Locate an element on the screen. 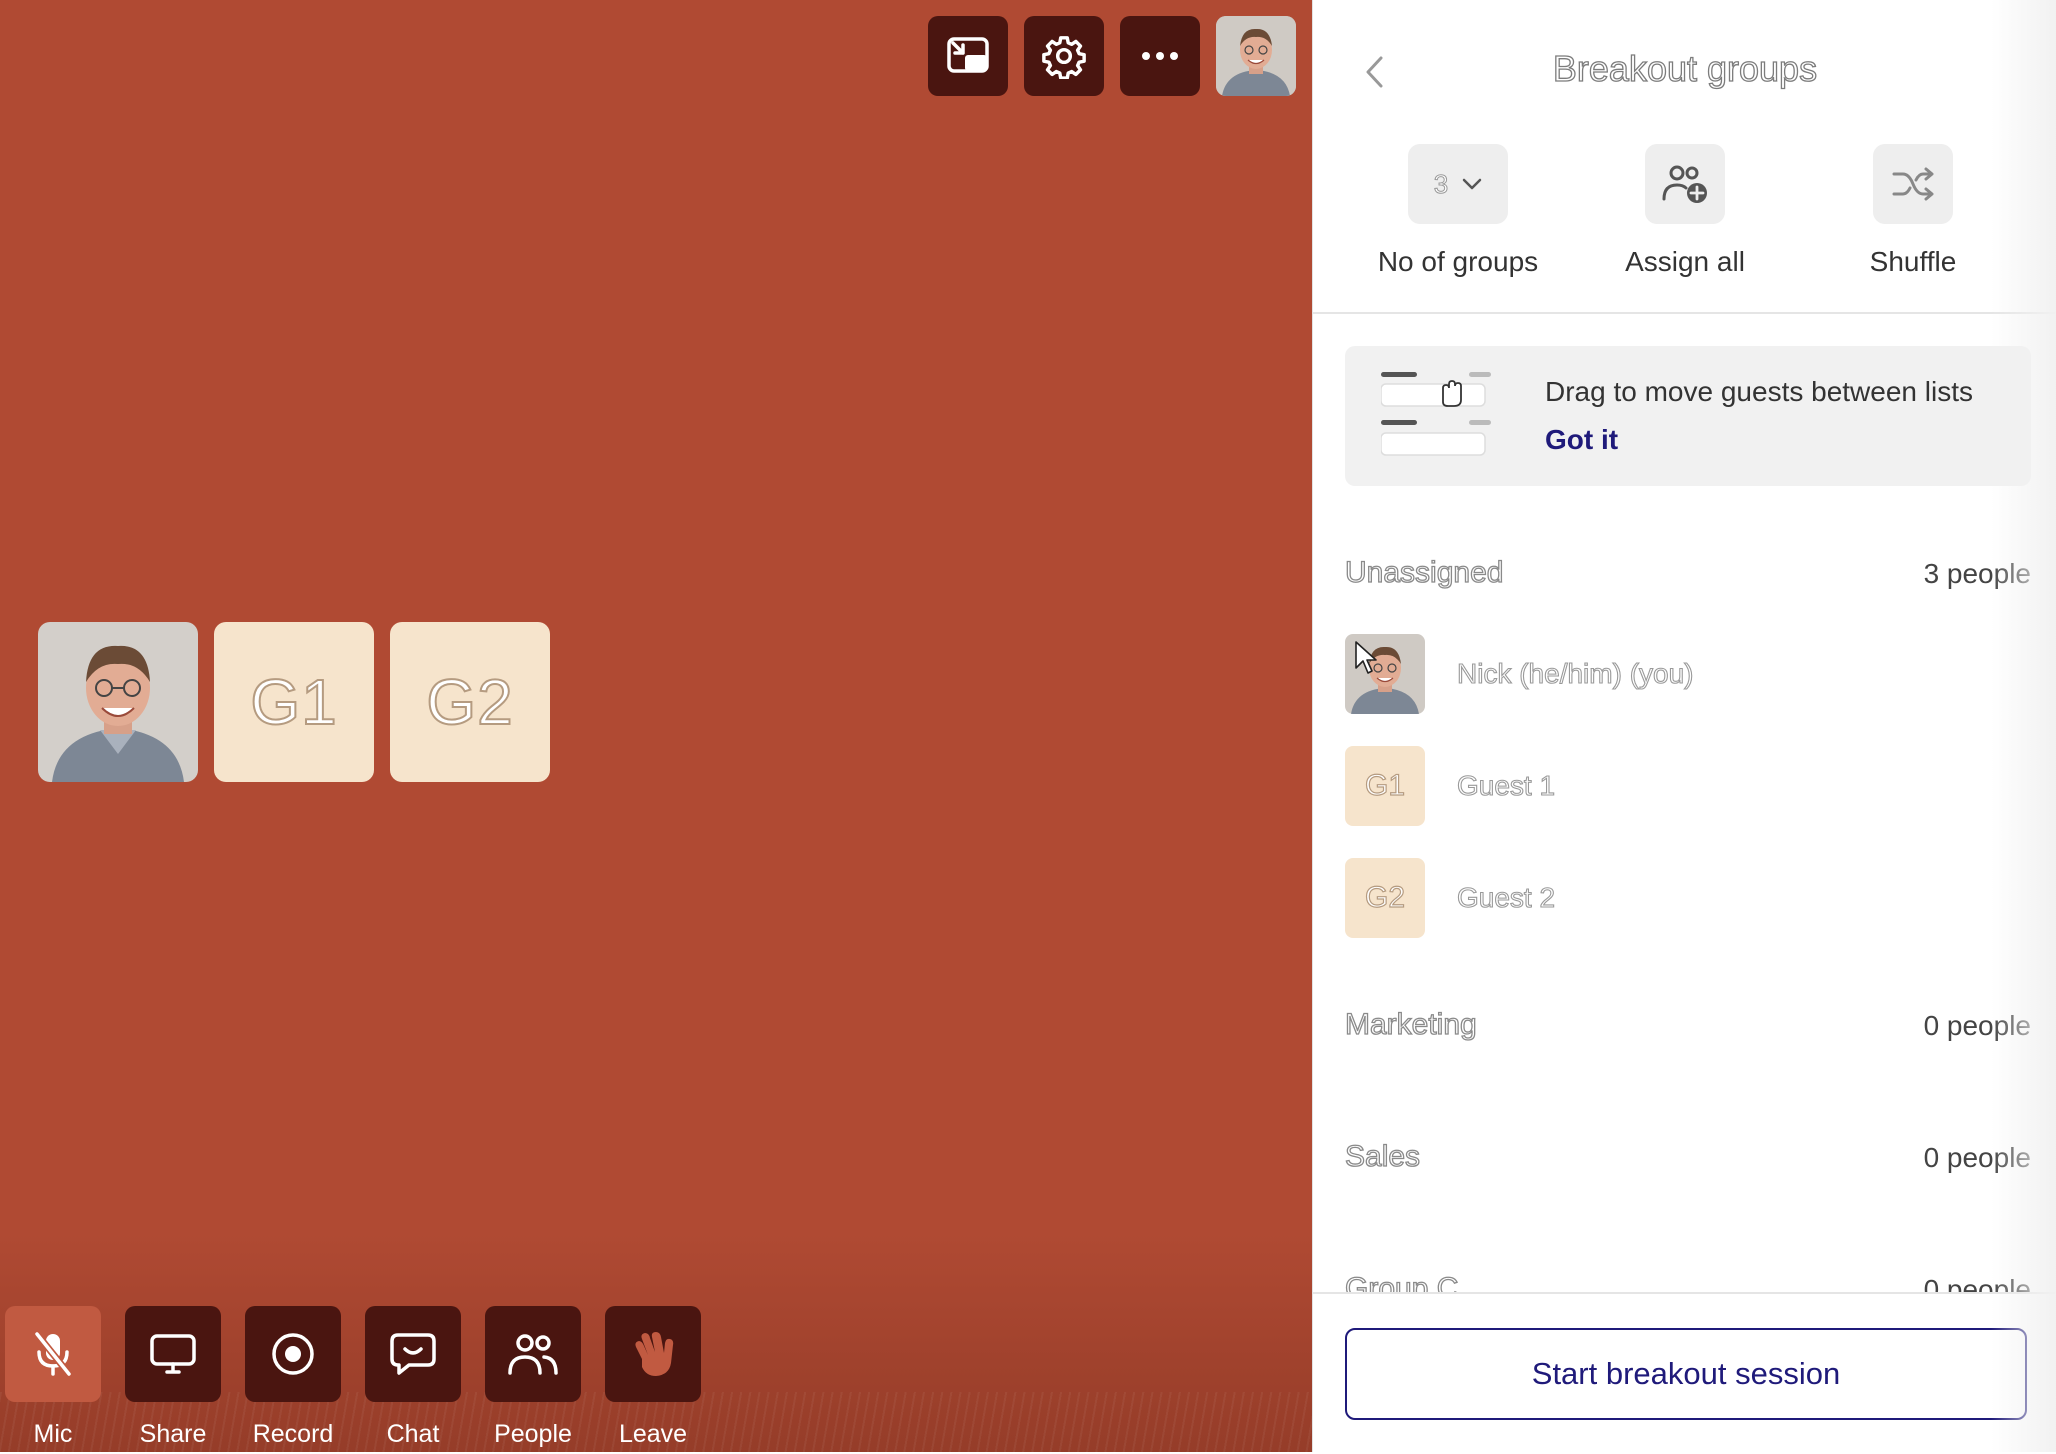 This screenshot has height=1454, width=2056. chat-button is located at coordinates (413, 1354).